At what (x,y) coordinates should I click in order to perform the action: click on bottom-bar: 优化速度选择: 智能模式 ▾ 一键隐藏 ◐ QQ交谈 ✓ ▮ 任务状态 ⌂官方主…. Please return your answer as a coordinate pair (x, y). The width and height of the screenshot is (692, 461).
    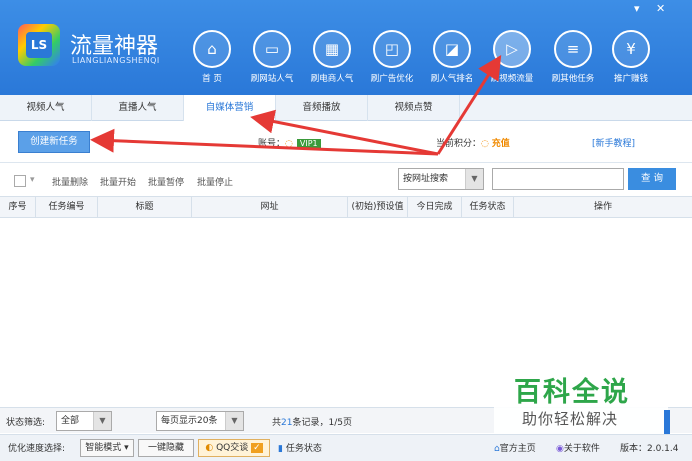
    Looking at the image, I should click on (346, 447).